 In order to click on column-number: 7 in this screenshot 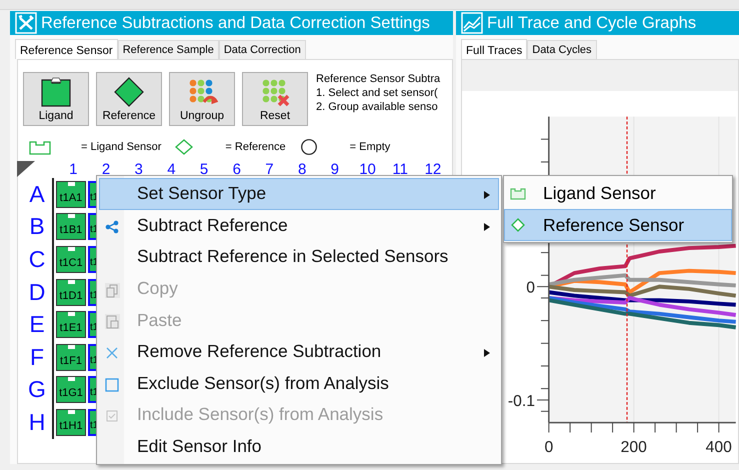, I will do `click(269, 169)`.